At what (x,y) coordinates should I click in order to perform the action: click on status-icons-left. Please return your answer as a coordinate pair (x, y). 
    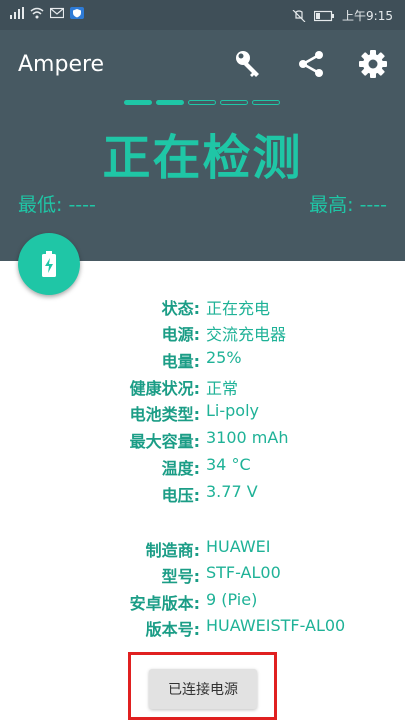
    Looking at the image, I should click on (47, 13).